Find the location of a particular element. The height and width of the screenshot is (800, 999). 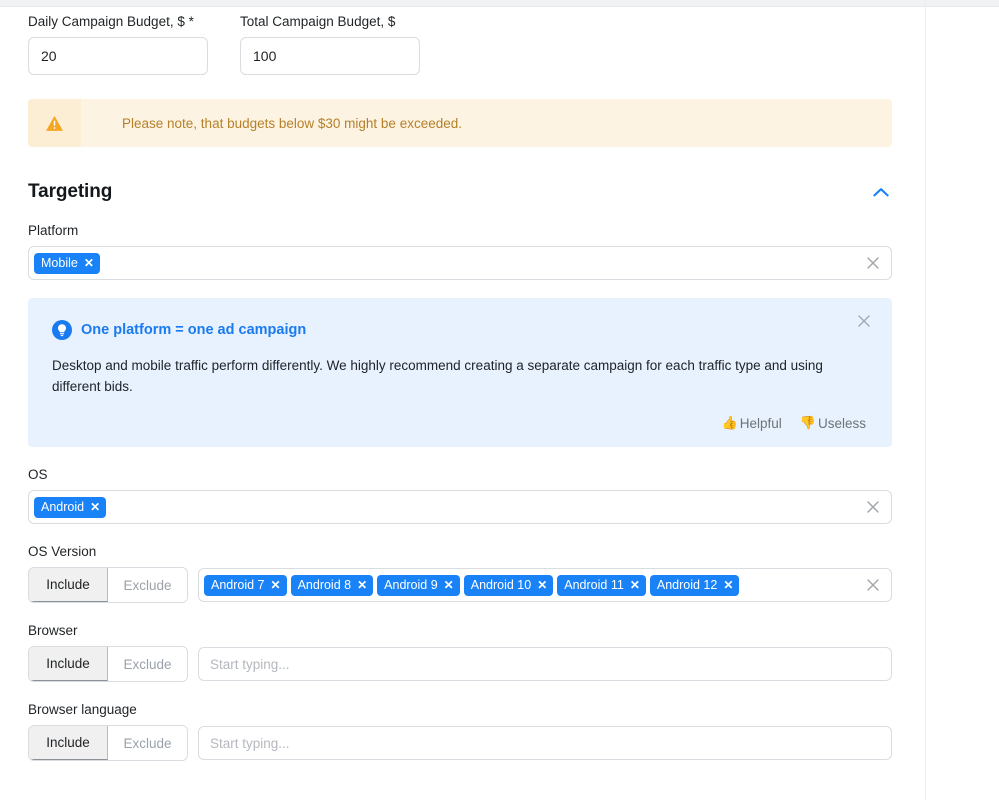

chip-os-version: Android 9 ✕ is located at coordinates (418, 585).